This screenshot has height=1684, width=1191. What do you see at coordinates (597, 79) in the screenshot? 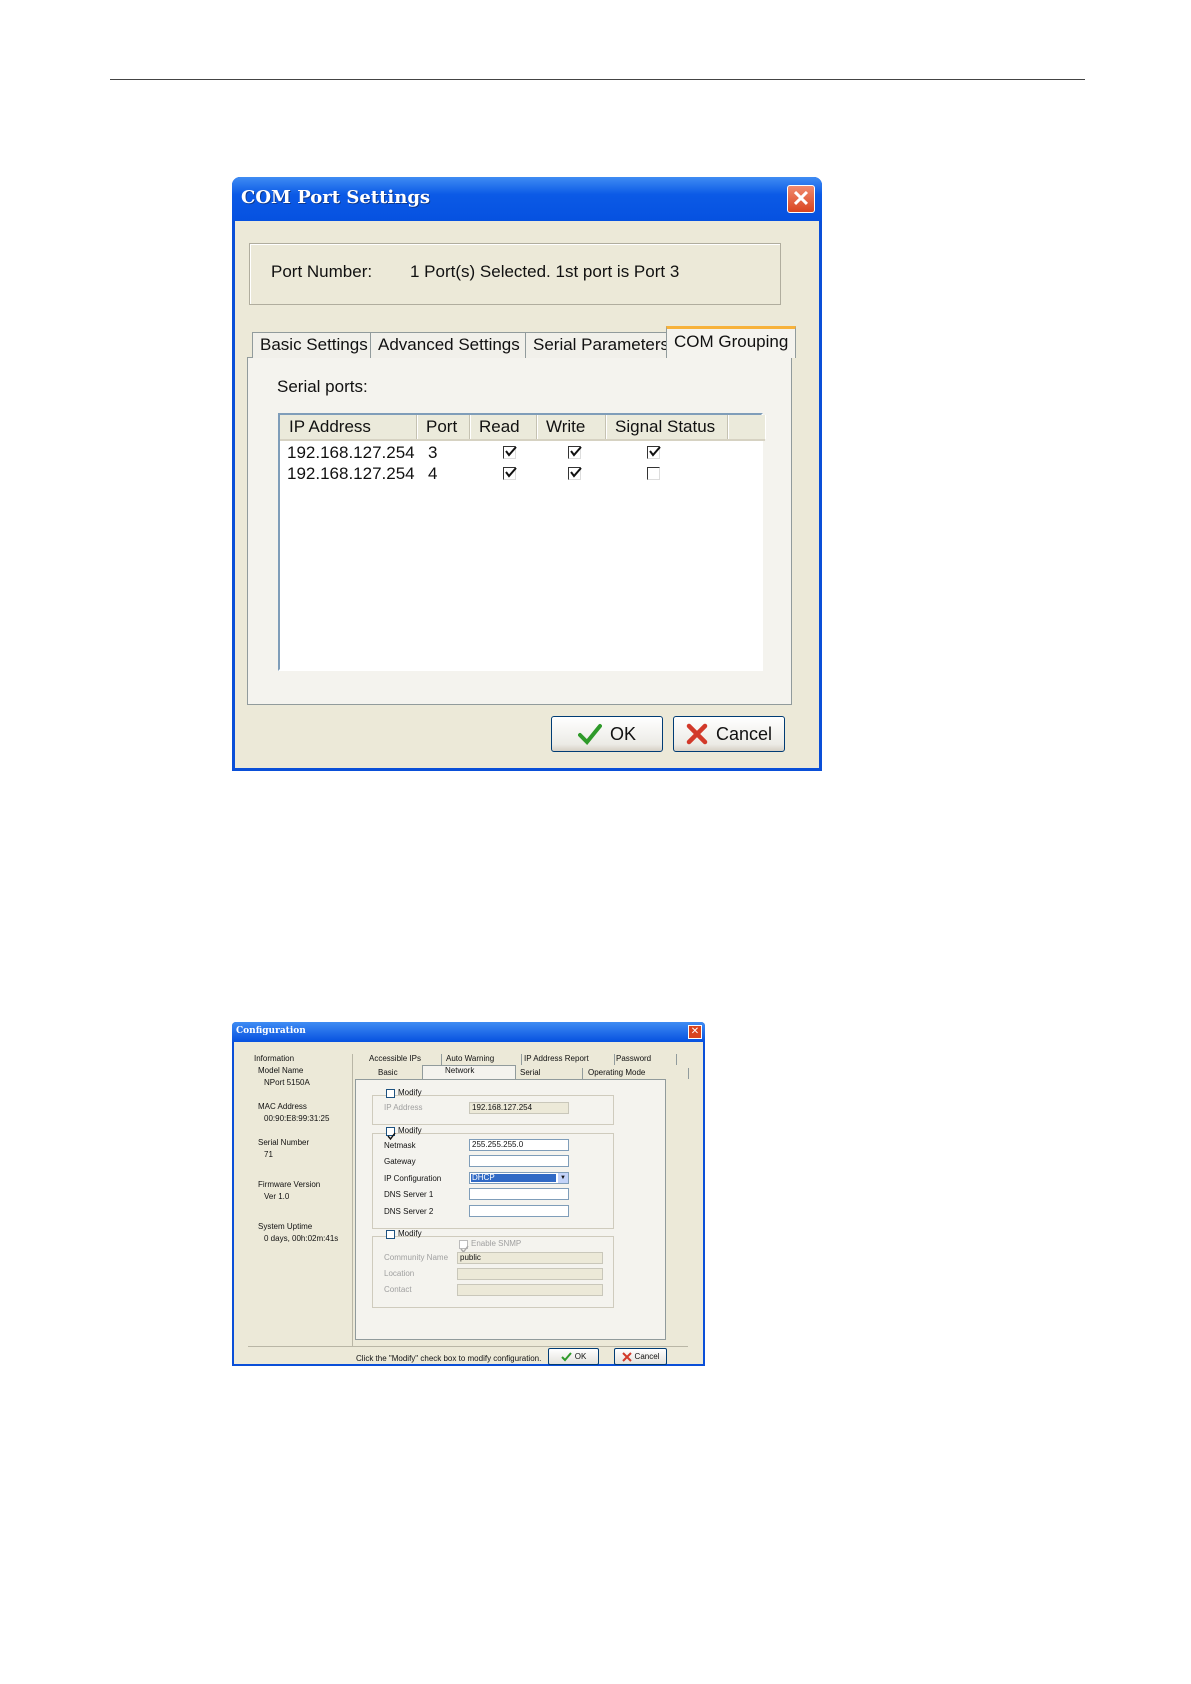
I see `header-rule` at bounding box center [597, 79].